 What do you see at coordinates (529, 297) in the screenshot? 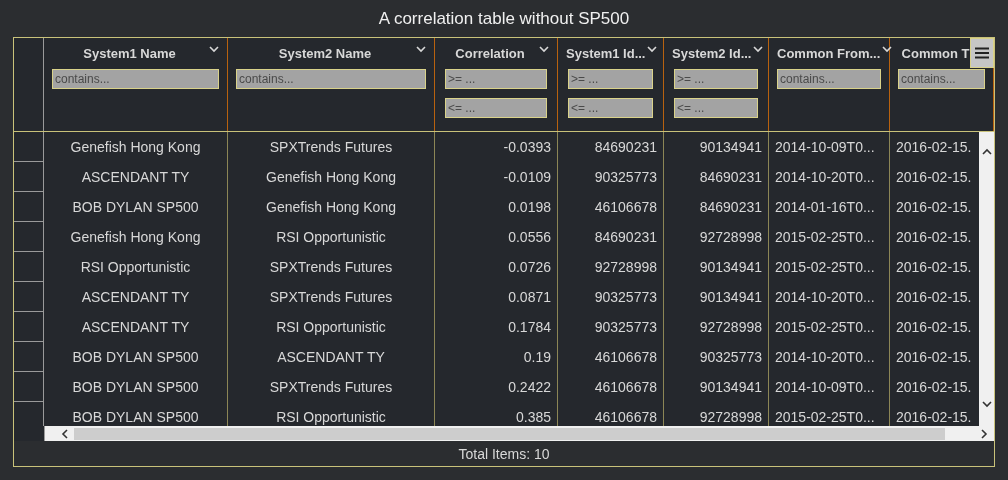
I see `table-cell: 0.0871` at bounding box center [529, 297].